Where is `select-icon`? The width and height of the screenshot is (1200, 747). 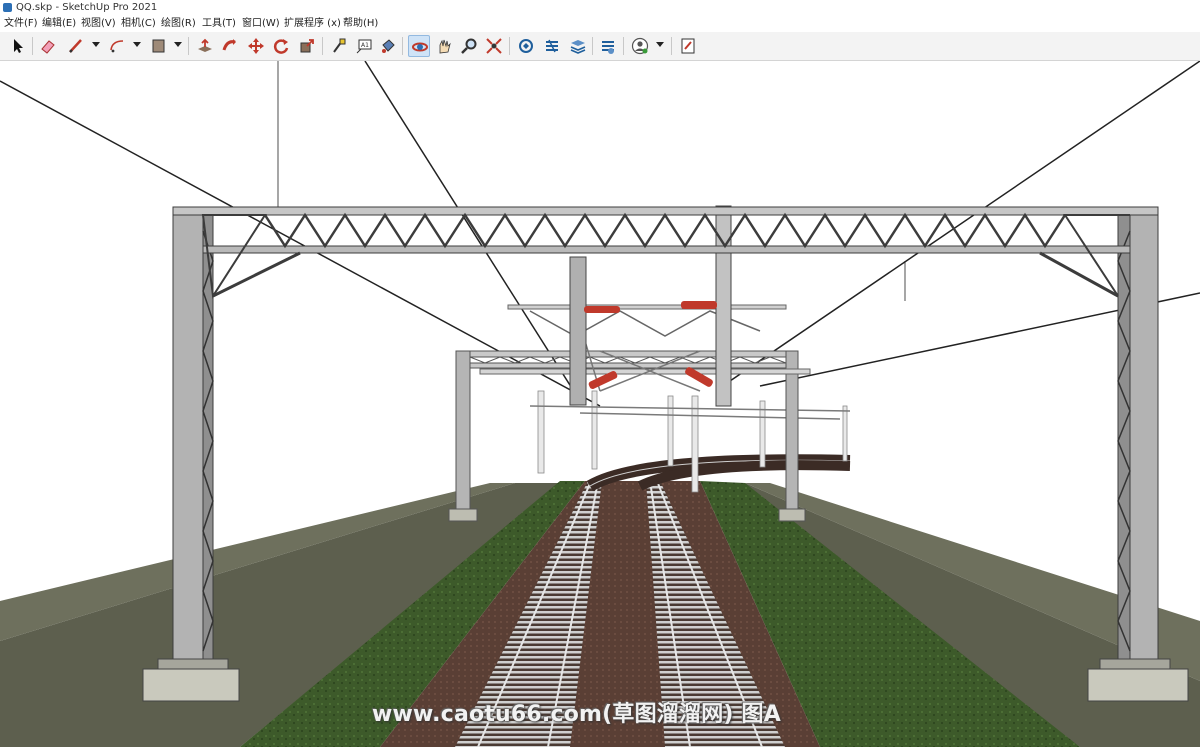 select-icon is located at coordinates (18, 46).